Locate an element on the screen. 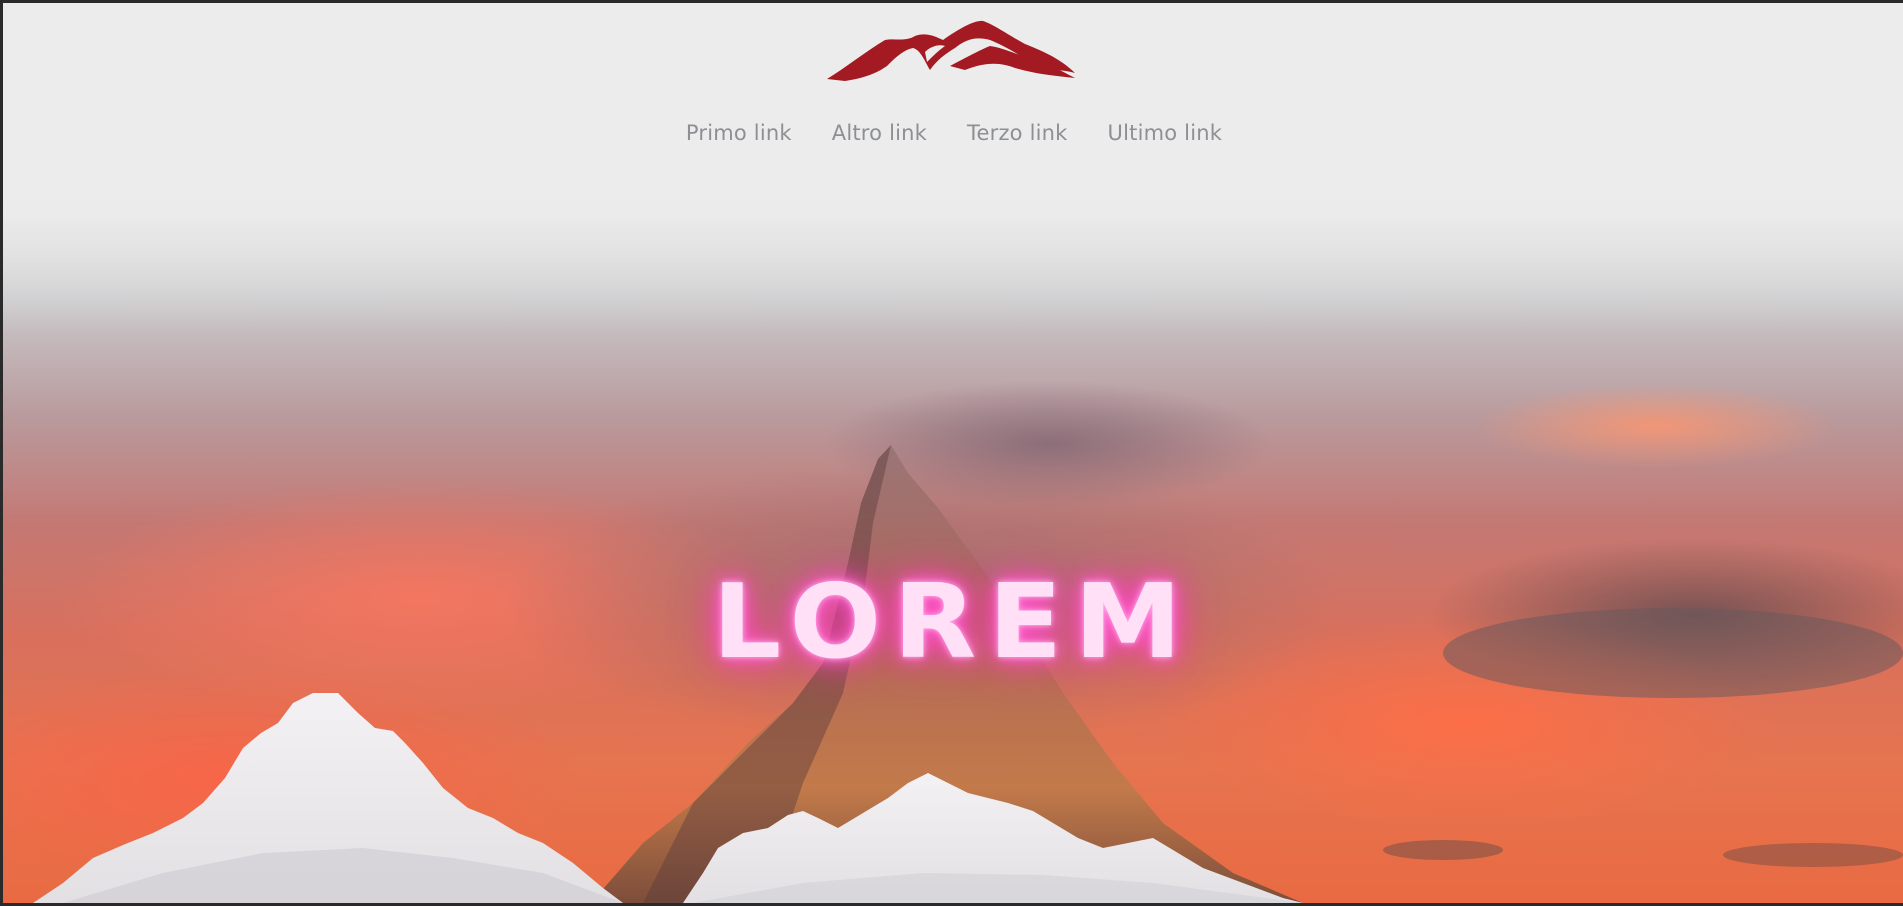 The height and width of the screenshot is (906, 1903). nav-link-ultimo: Ultimo link is located at coordinates (1165, 133).